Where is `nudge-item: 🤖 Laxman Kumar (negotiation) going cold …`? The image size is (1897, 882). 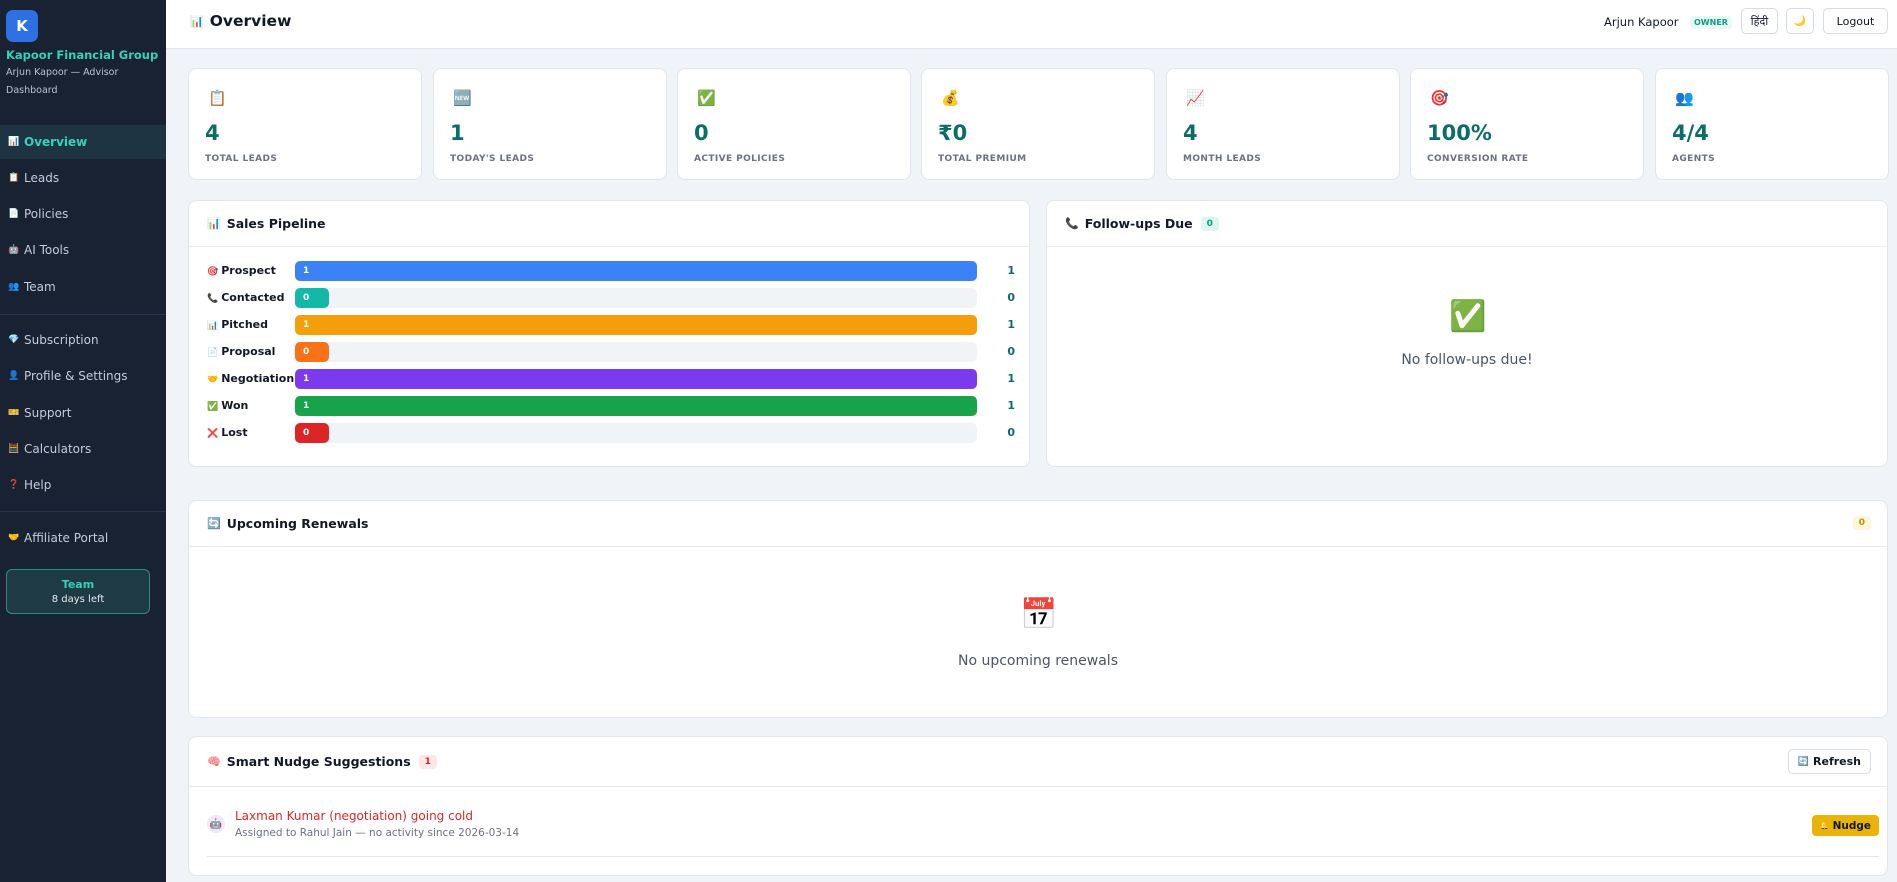 nudge-item: 🤖 Laxman Kumar (negotiation) going cold … is located at coordinates (1043, 826).